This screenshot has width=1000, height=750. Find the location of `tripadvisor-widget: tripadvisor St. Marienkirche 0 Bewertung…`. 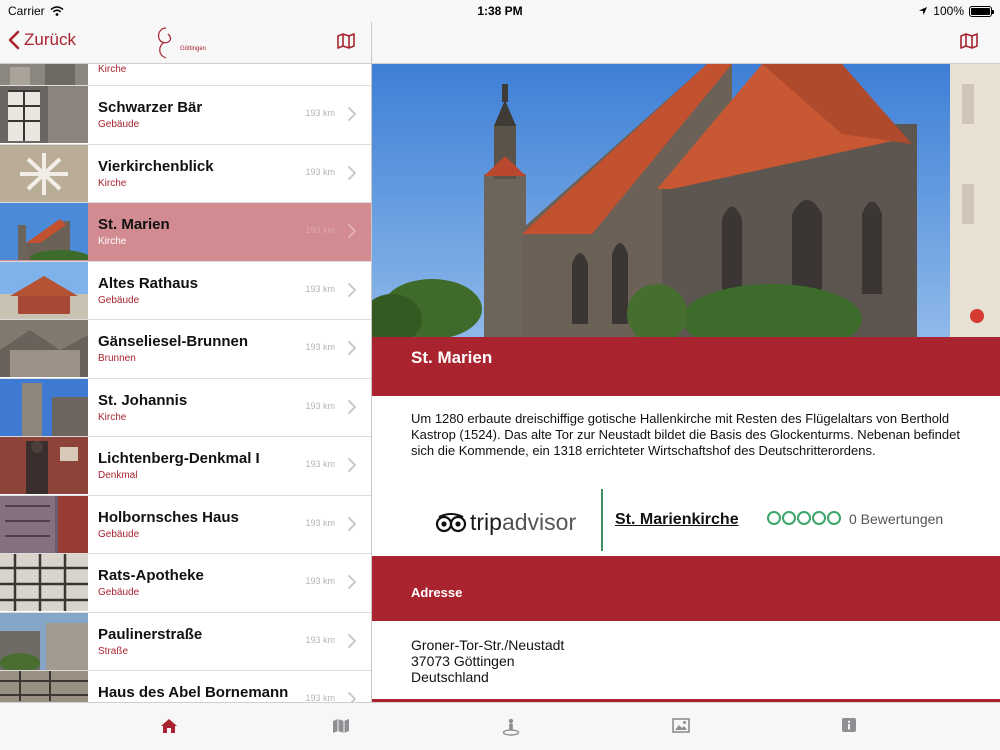

tripadvisor-widget: tripadvisor St. Marienkirche 0 Bewertung… is located at coordinates (686, 520).